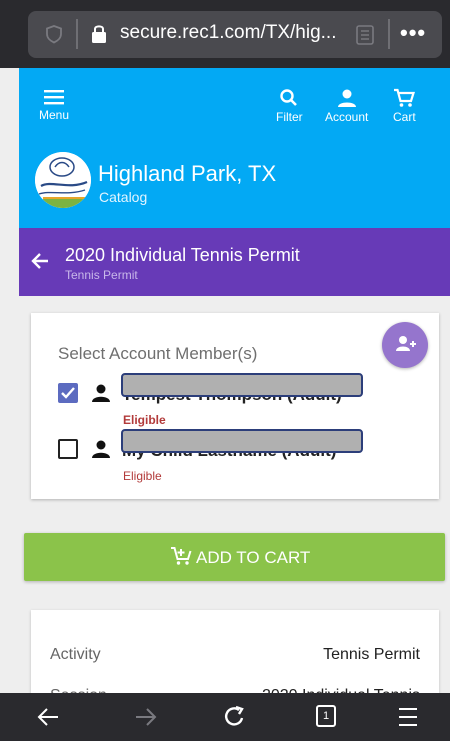 Image resolution: width=450 pixels, height=741 pixels. Describe the element at coordinates (181, 556) in the screenshot. I see `add-to-cart-icon` at that location.